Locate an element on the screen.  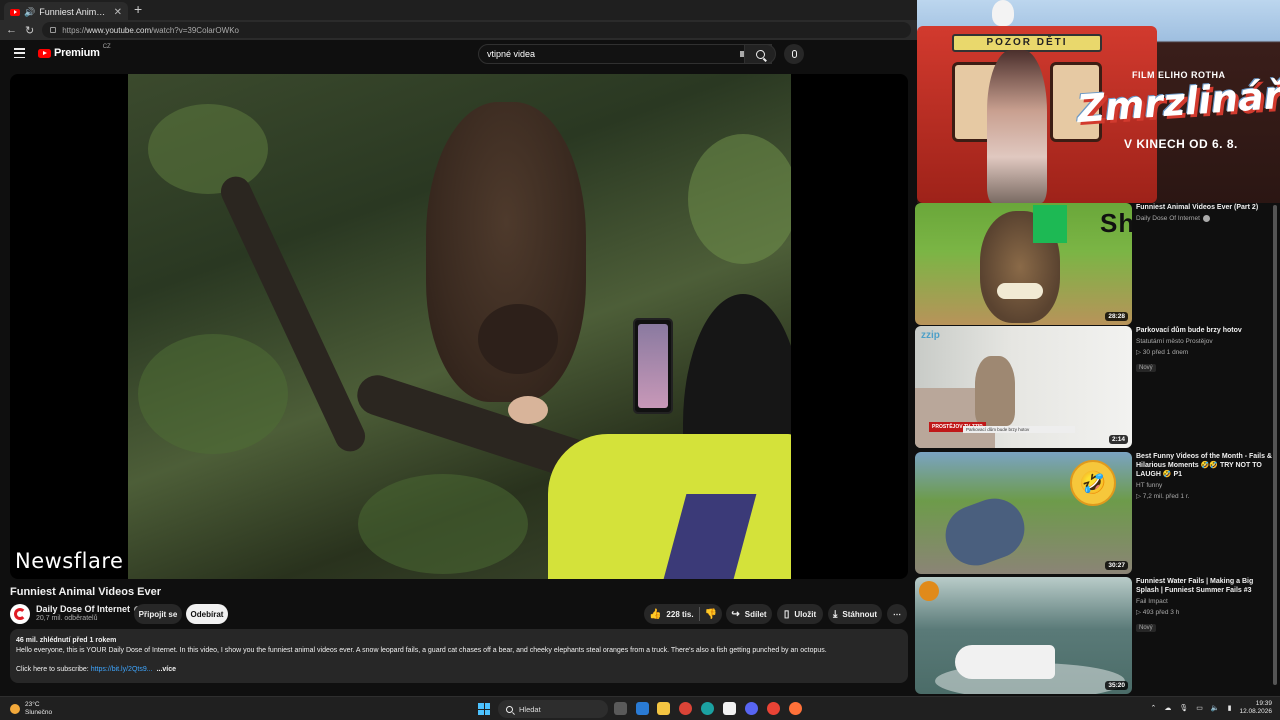
sun-icon is located at coordinates (15, 708).